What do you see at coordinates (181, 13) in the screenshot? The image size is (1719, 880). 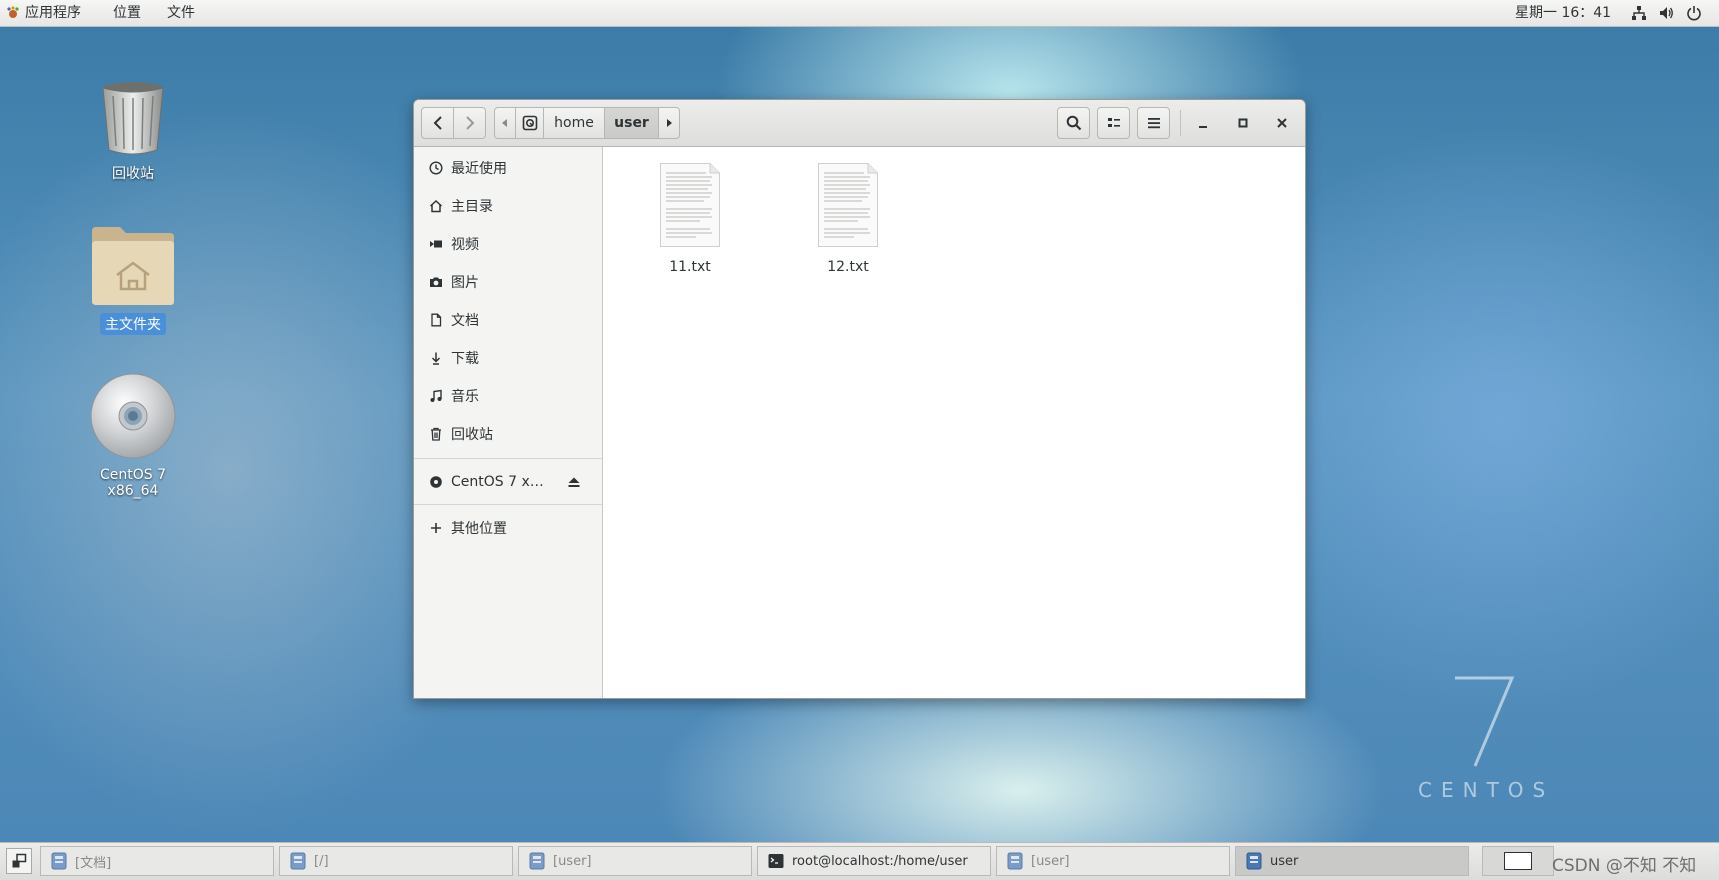 I see `files-menu: 文件` at bounding box center [181, 13].